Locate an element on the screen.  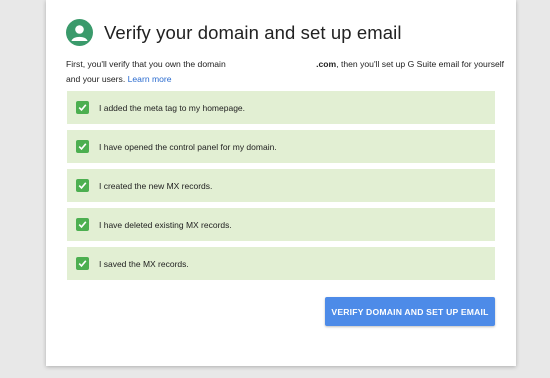
dialog-header: Verify your domain and set up email is located at coordinates (234, 32).